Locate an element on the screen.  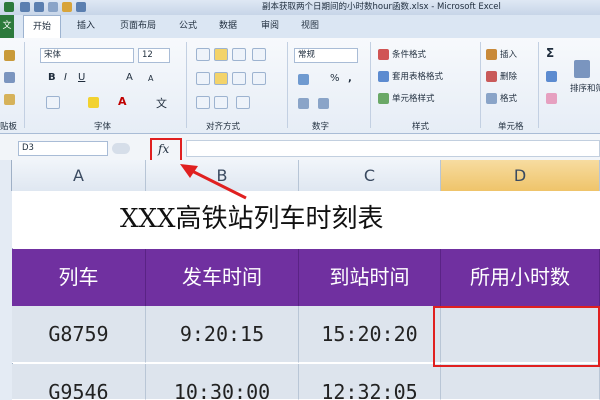
annotation-arrow is located at coordinates (213, 182).